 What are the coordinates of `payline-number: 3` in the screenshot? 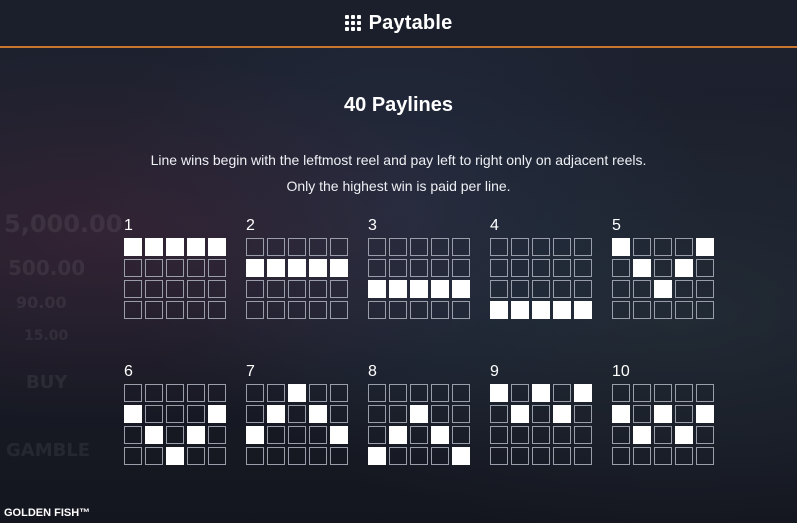 It's located at (372, 225).